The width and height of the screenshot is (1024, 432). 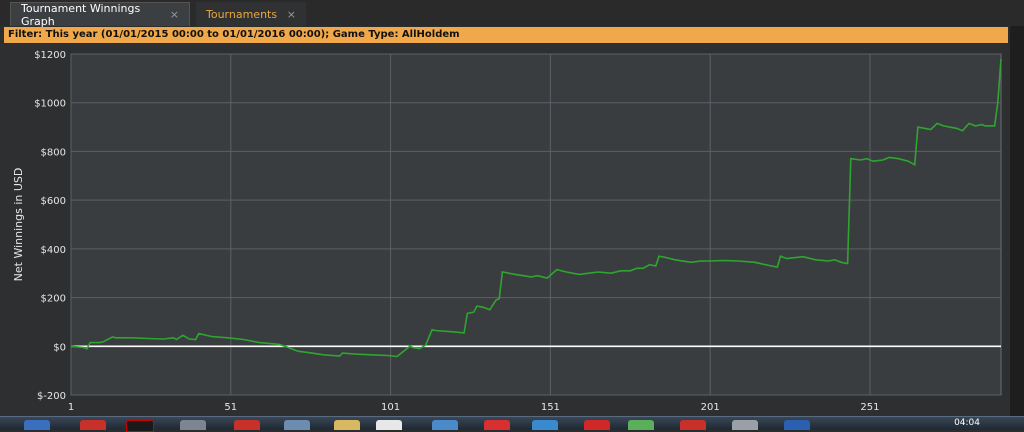 I want to click on x-tick-label: 101, so click(x=390, y=407).